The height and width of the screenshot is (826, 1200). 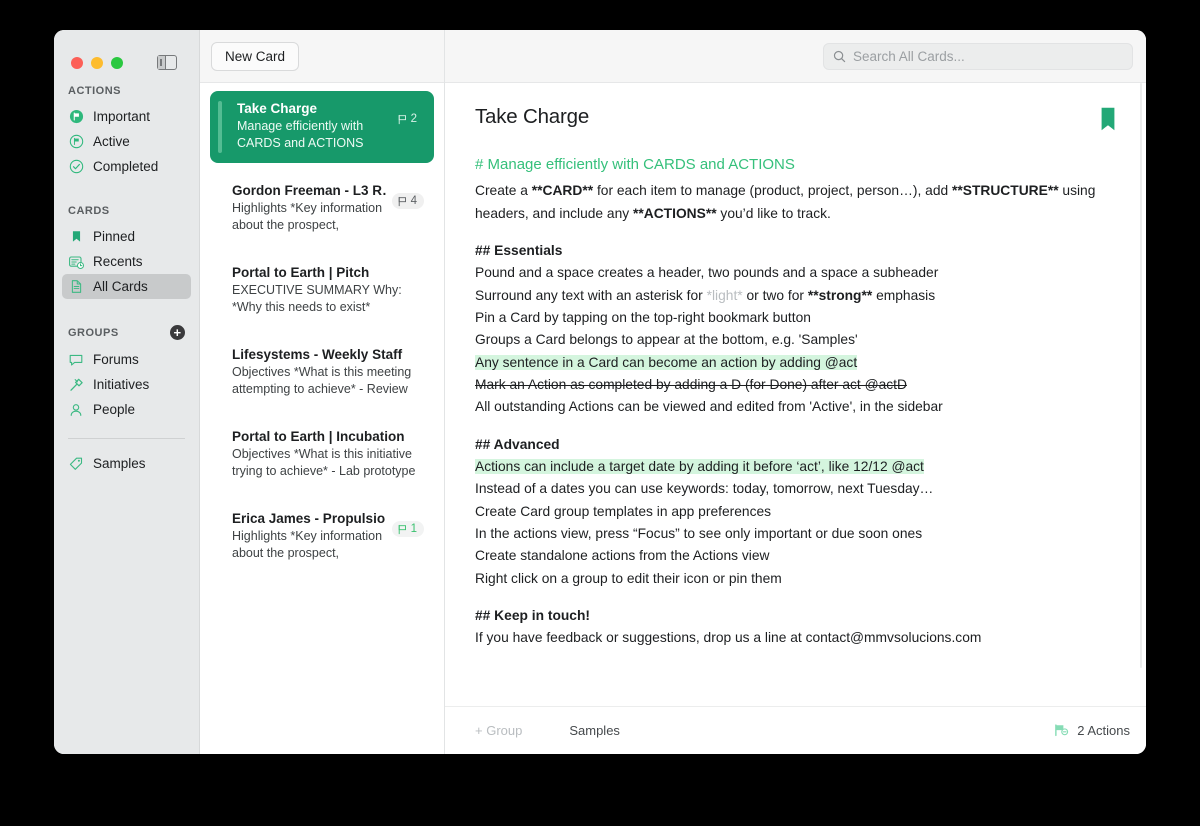 What do you see at coordinates (76, 385) in the screenshot?
I see `hammer-icon` at bounding box center [76, 385].